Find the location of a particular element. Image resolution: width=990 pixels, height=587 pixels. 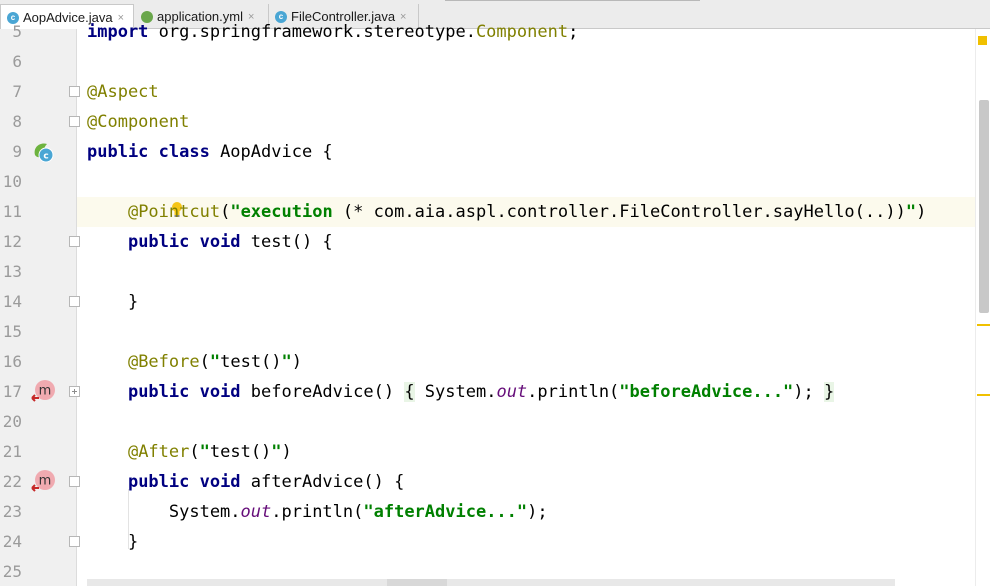

code-line: 20 is located at coordinates (495, 422).